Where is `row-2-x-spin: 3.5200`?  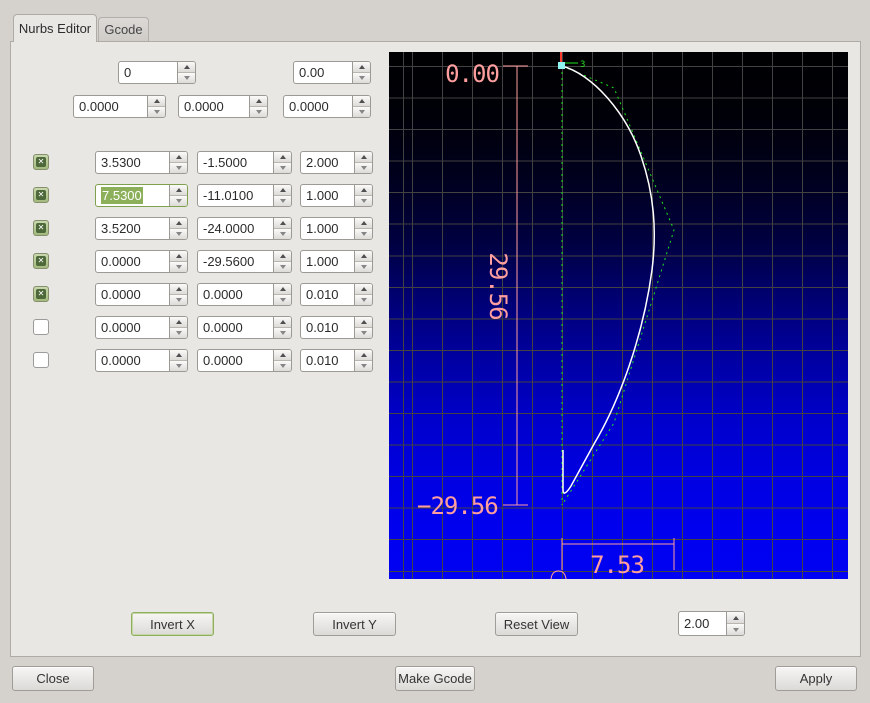 row-2-x-spin: 3.5200 is located at coordinates (141, 228).